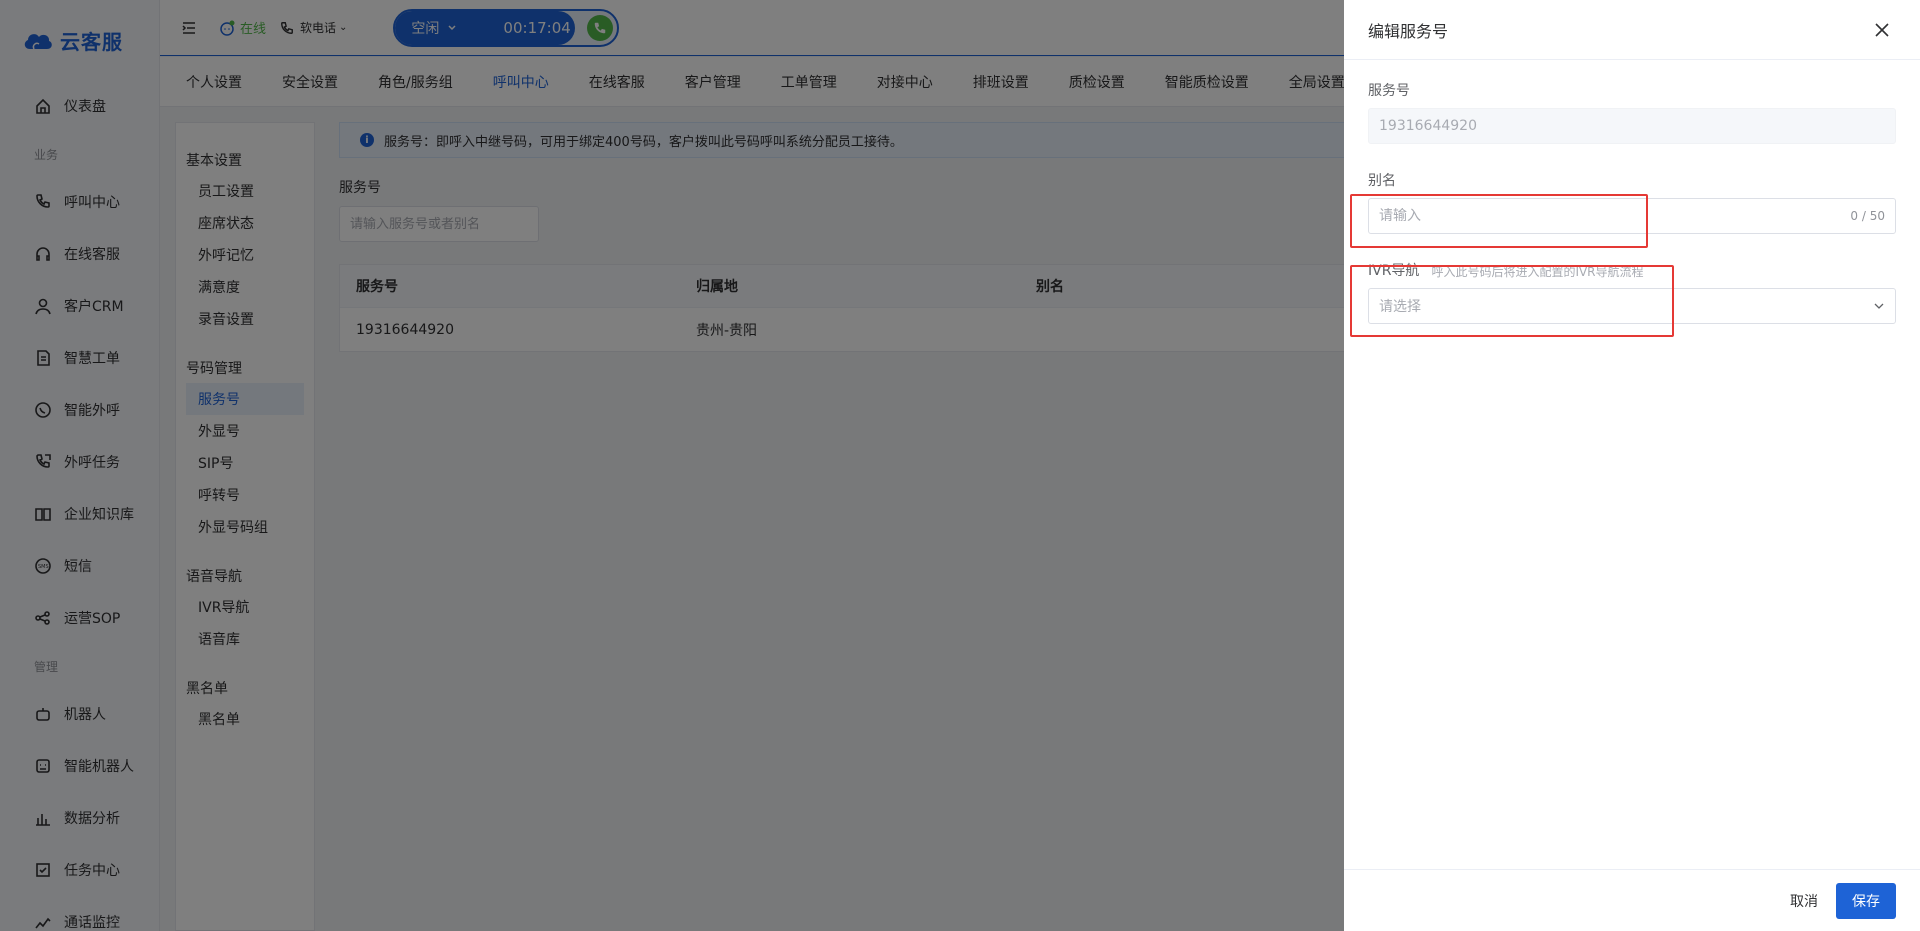 The height and width of the screenshot is (931, 1920). I want to click on cancel-button: 取消, so click(1804, 901).